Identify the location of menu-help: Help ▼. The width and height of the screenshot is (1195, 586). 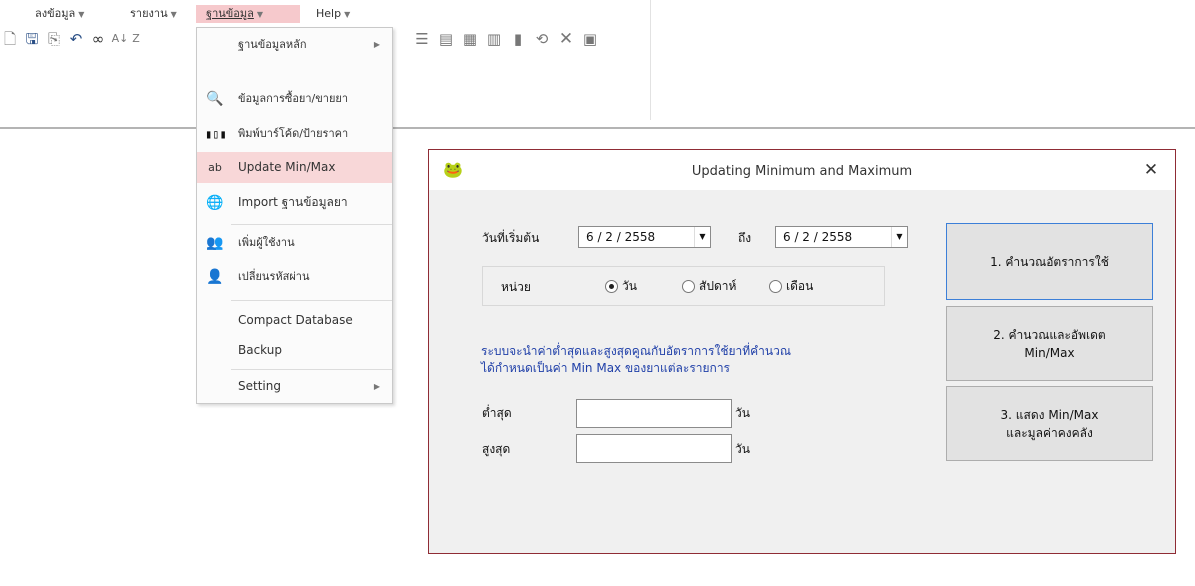
(340, 14).